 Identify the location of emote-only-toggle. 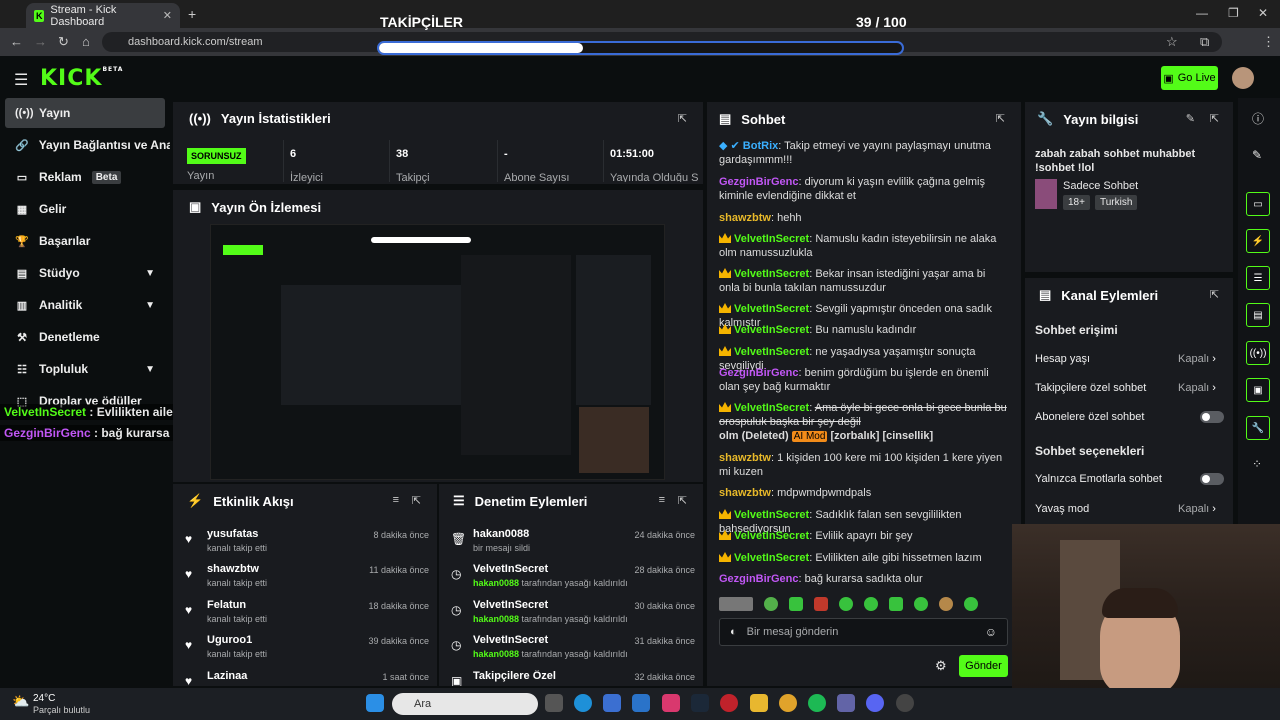
(1212, 479).